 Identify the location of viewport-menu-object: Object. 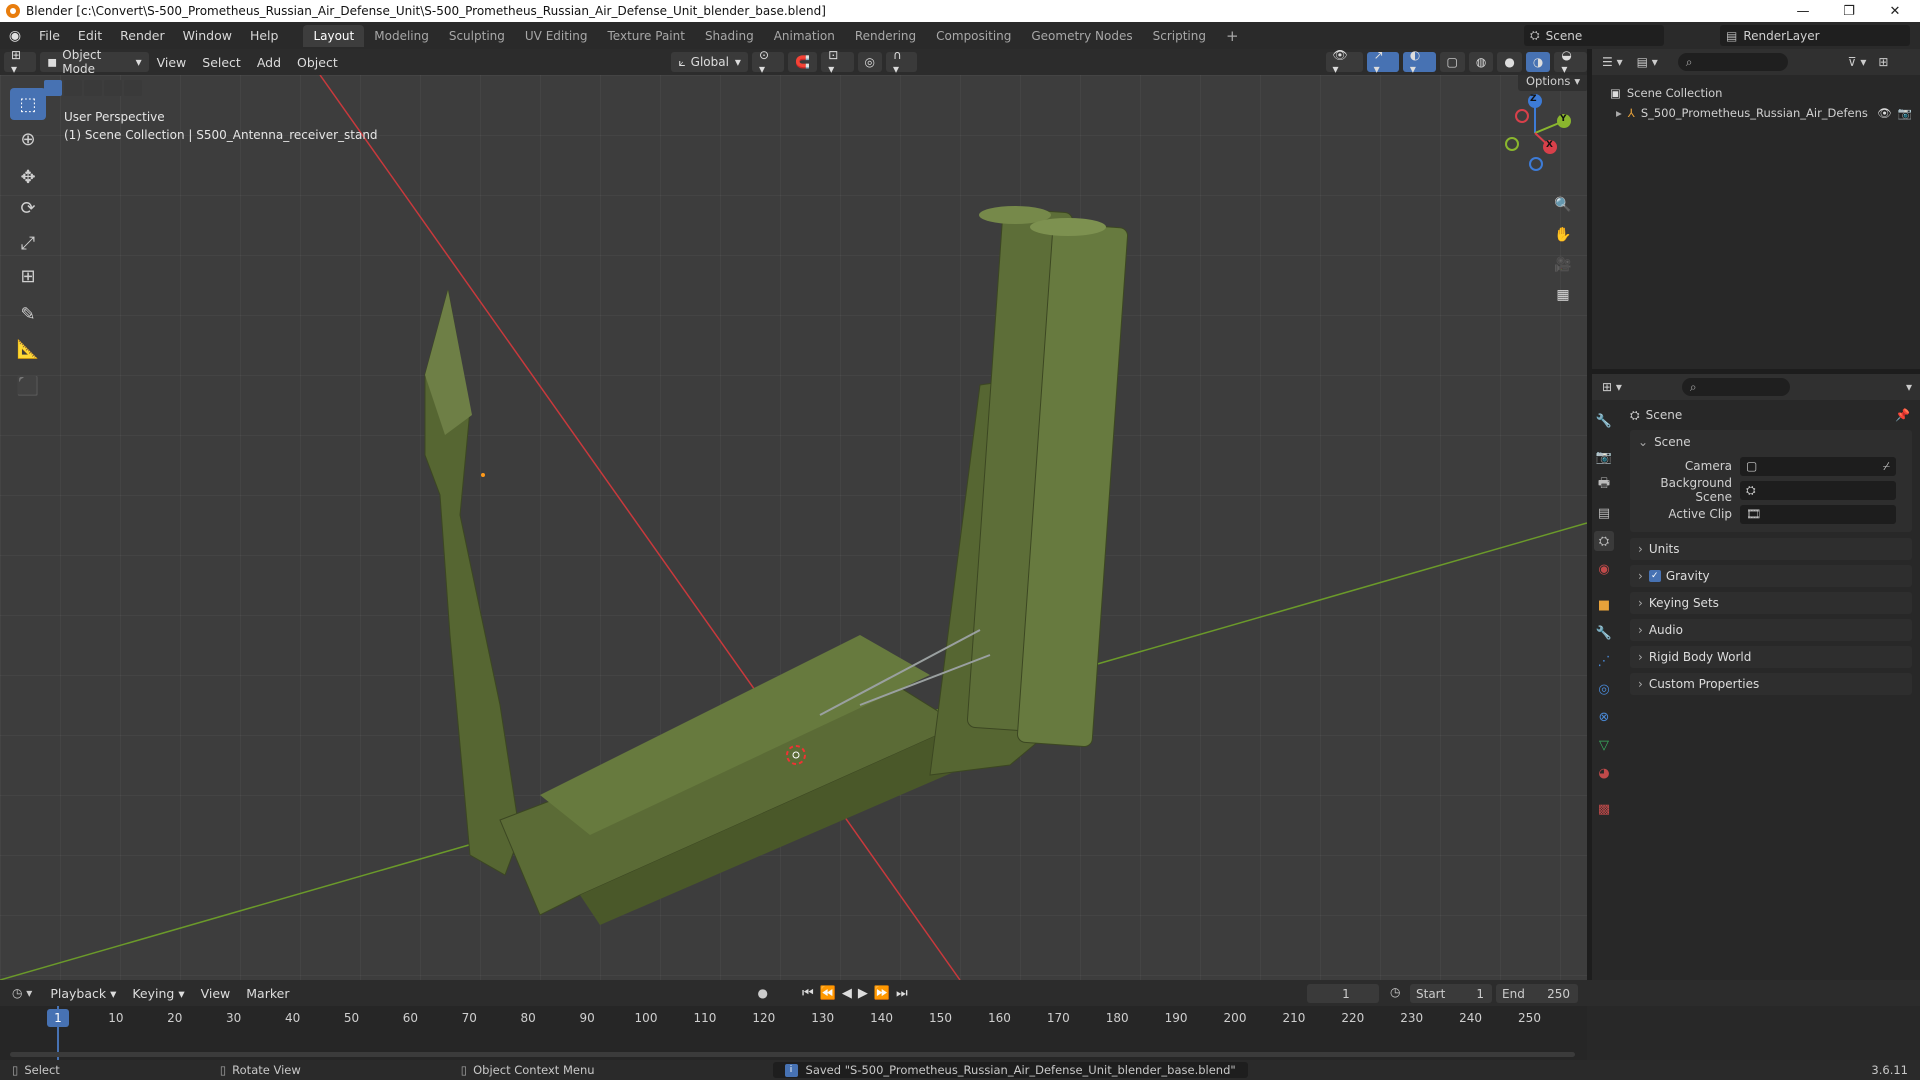
(317, 62).